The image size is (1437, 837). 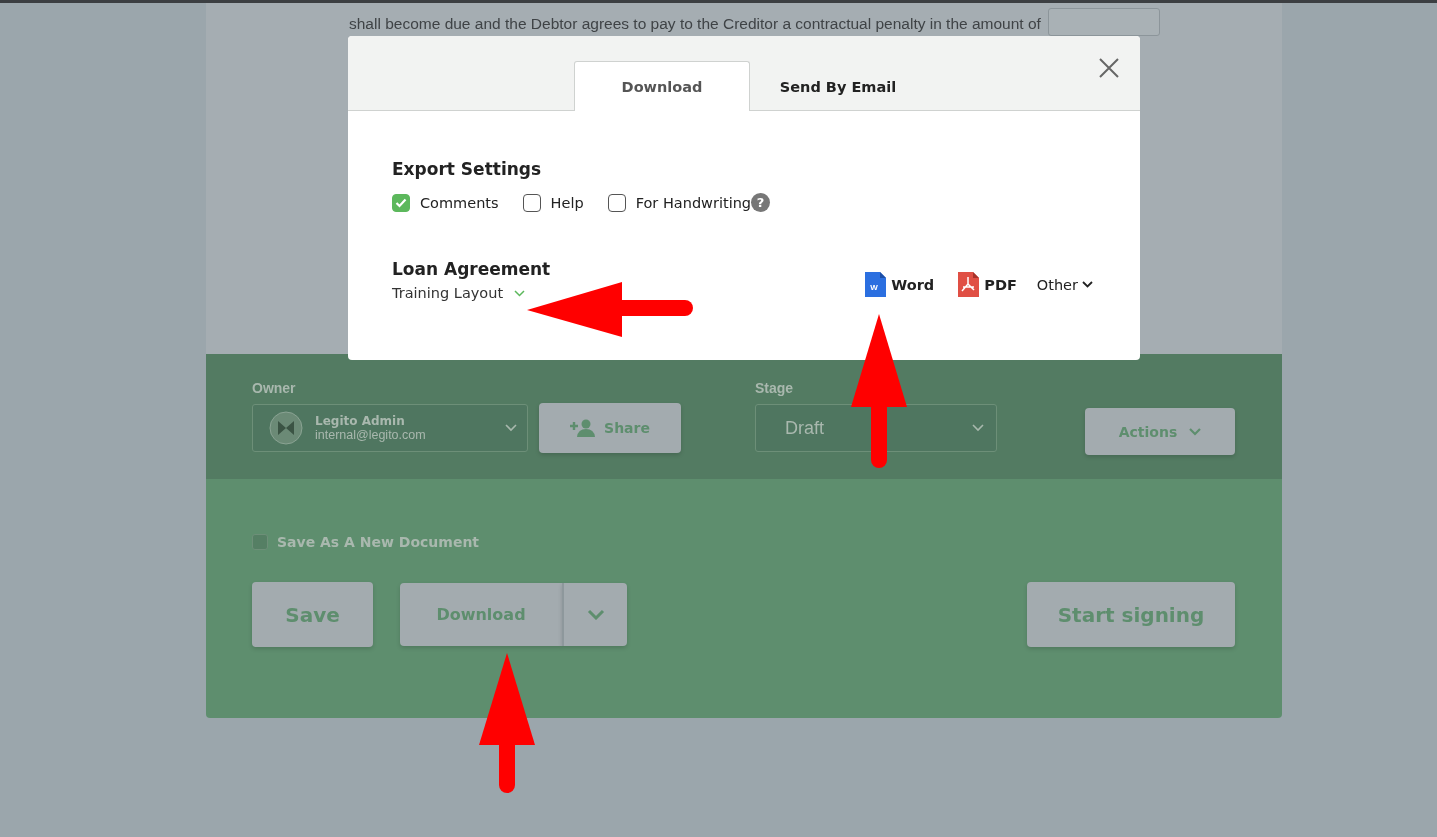 I want to click on checkbox-label: Comments, so click(x=459, y=202).